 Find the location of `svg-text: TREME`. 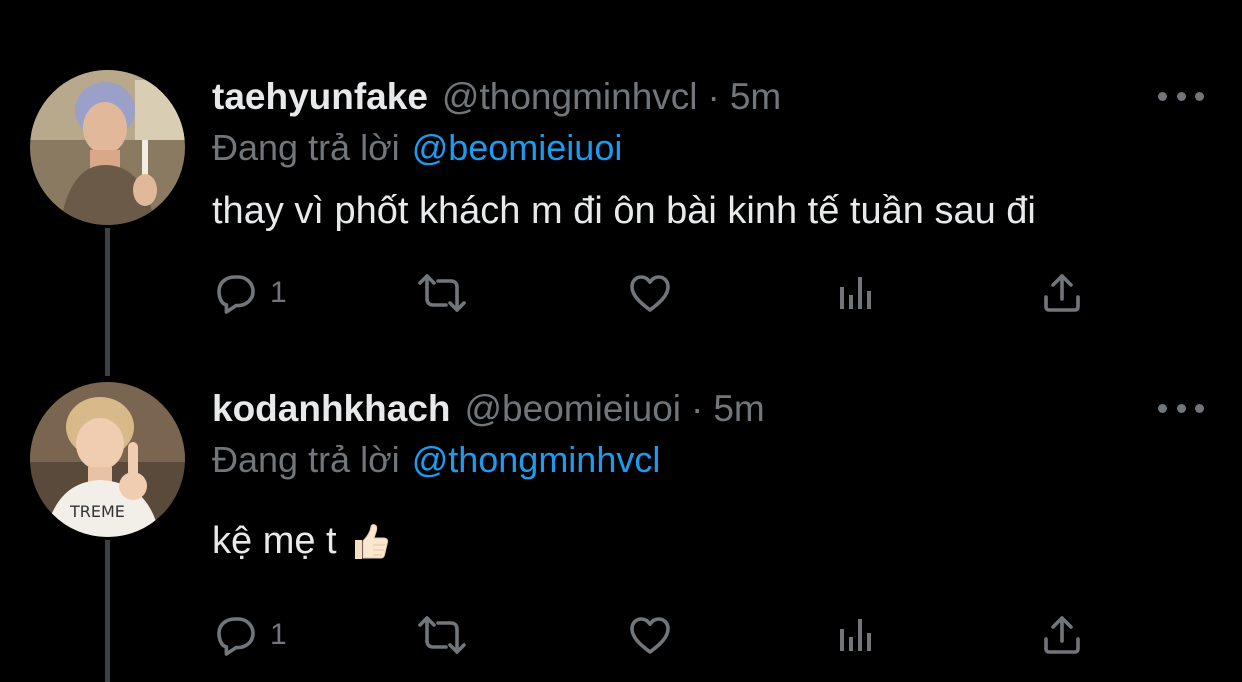

svg-text: TREME is located at coordinates (97, 511).